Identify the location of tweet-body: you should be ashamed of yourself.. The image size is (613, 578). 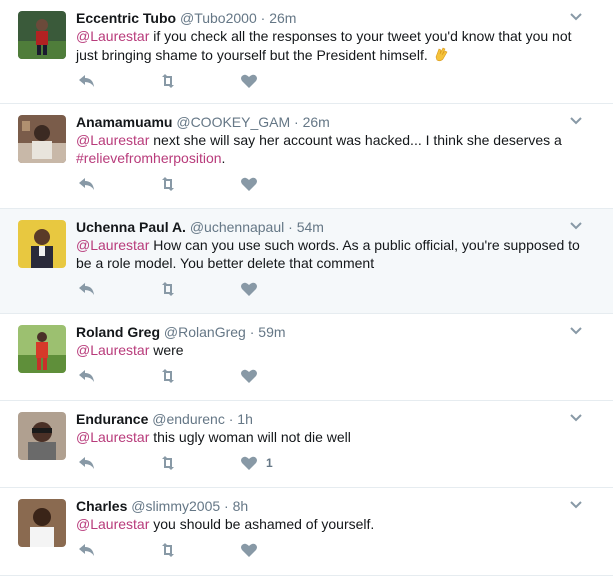
(262, 524).